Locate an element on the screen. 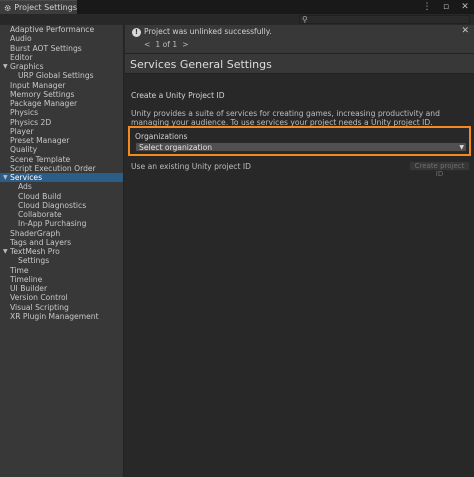  sidebar-item-label: Script Execution Order is located at coordinates (53, 168).